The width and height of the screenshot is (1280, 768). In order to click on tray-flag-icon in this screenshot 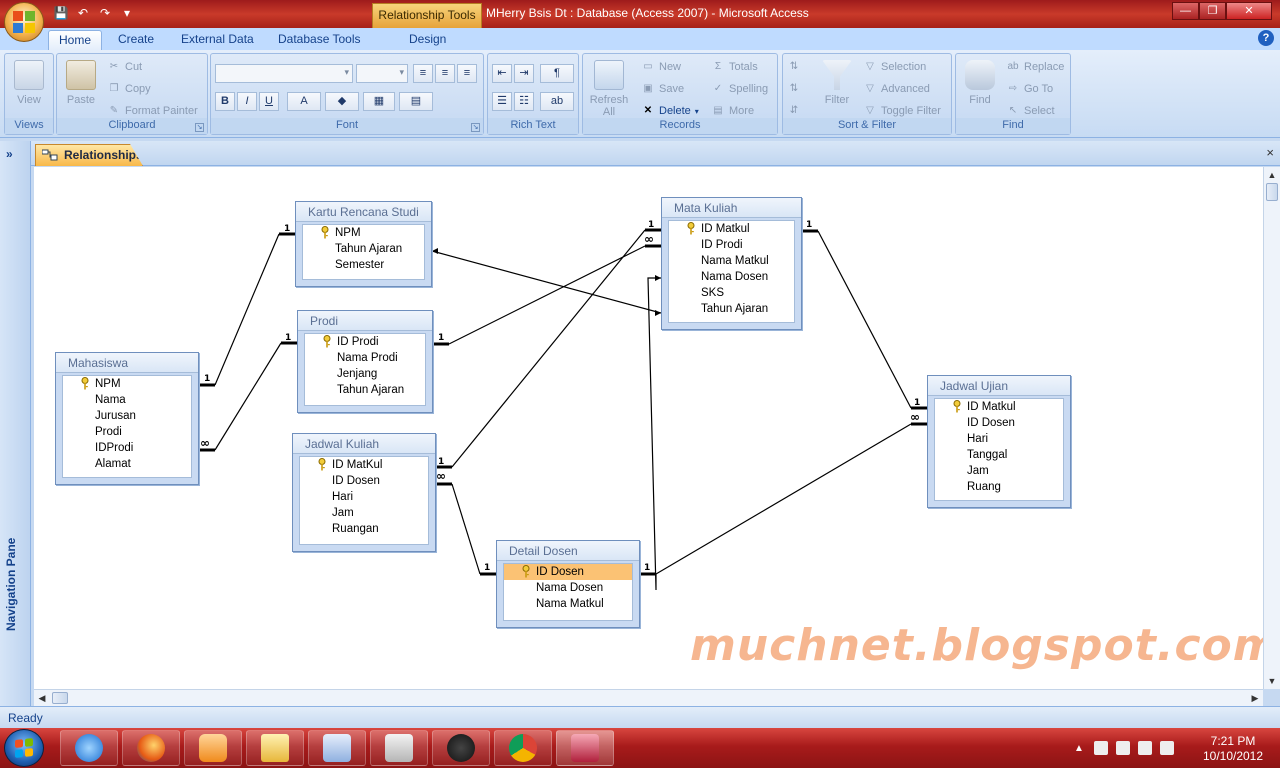, I will do `click(1100, 748)`.